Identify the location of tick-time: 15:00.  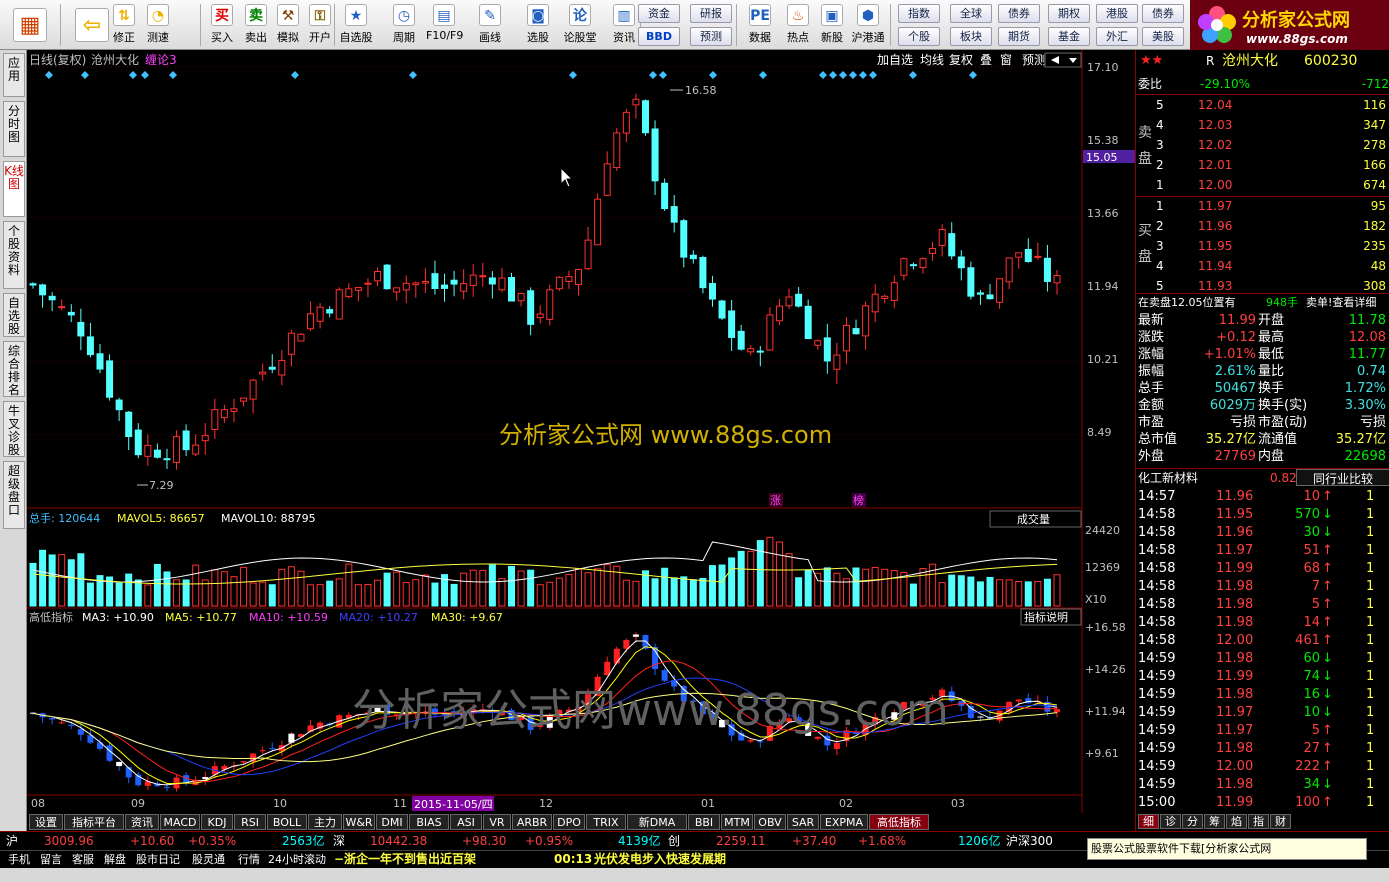
(1157, 802).